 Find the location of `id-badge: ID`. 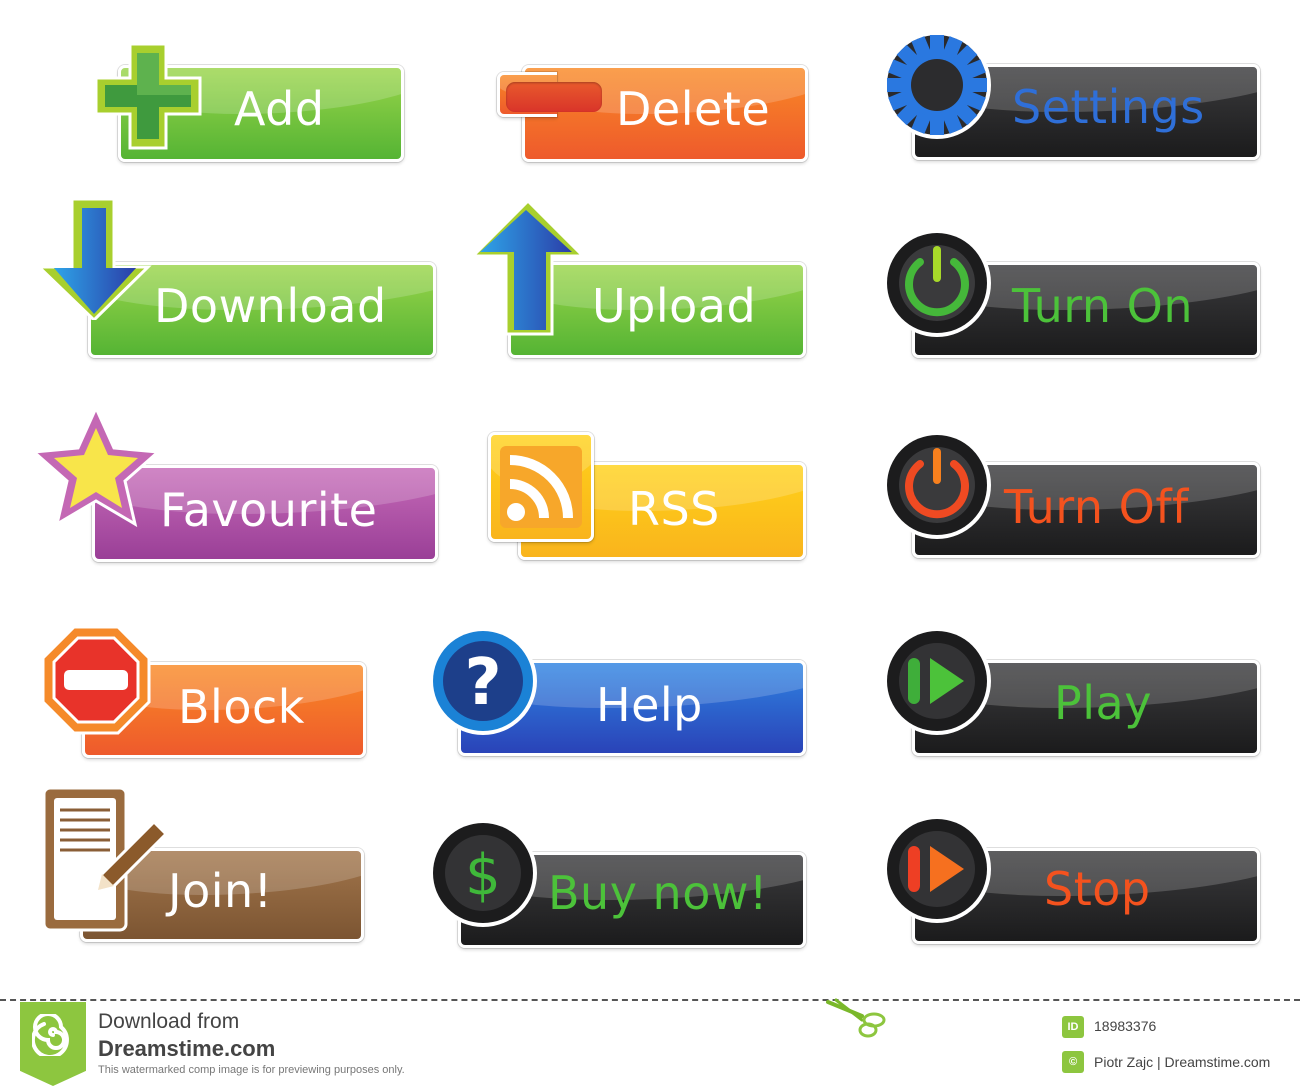

id-badge: ID is located at coordinates (1073, 1027).